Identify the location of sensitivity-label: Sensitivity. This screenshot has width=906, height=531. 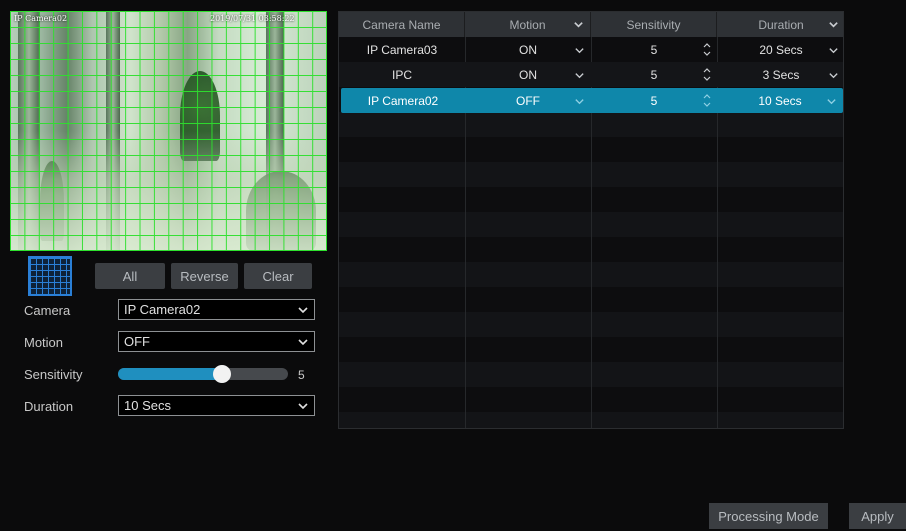
(53, 374).